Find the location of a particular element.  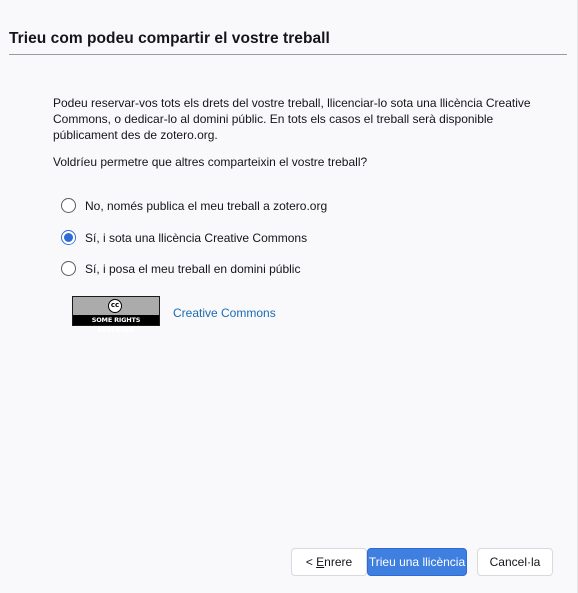

cc-license-badge-icon: cc SOME RIGHTS RESERVED is located at coordinates (116, 315).